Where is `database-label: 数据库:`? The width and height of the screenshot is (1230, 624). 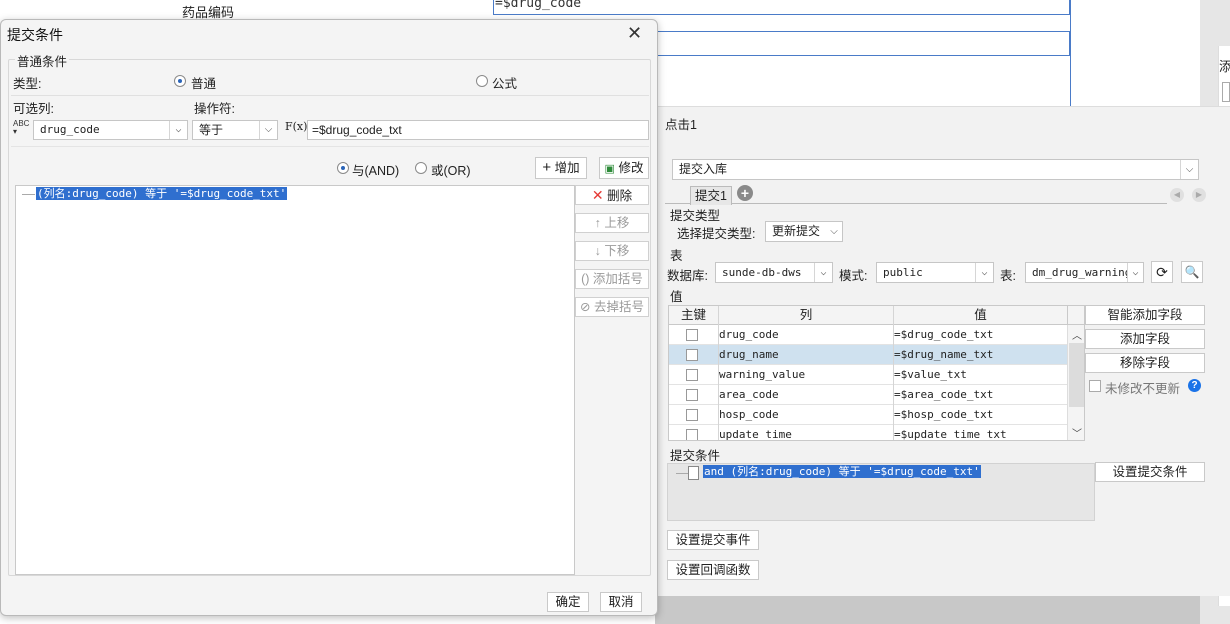
database-label: 数据库: is located at coordinates (687, 276).